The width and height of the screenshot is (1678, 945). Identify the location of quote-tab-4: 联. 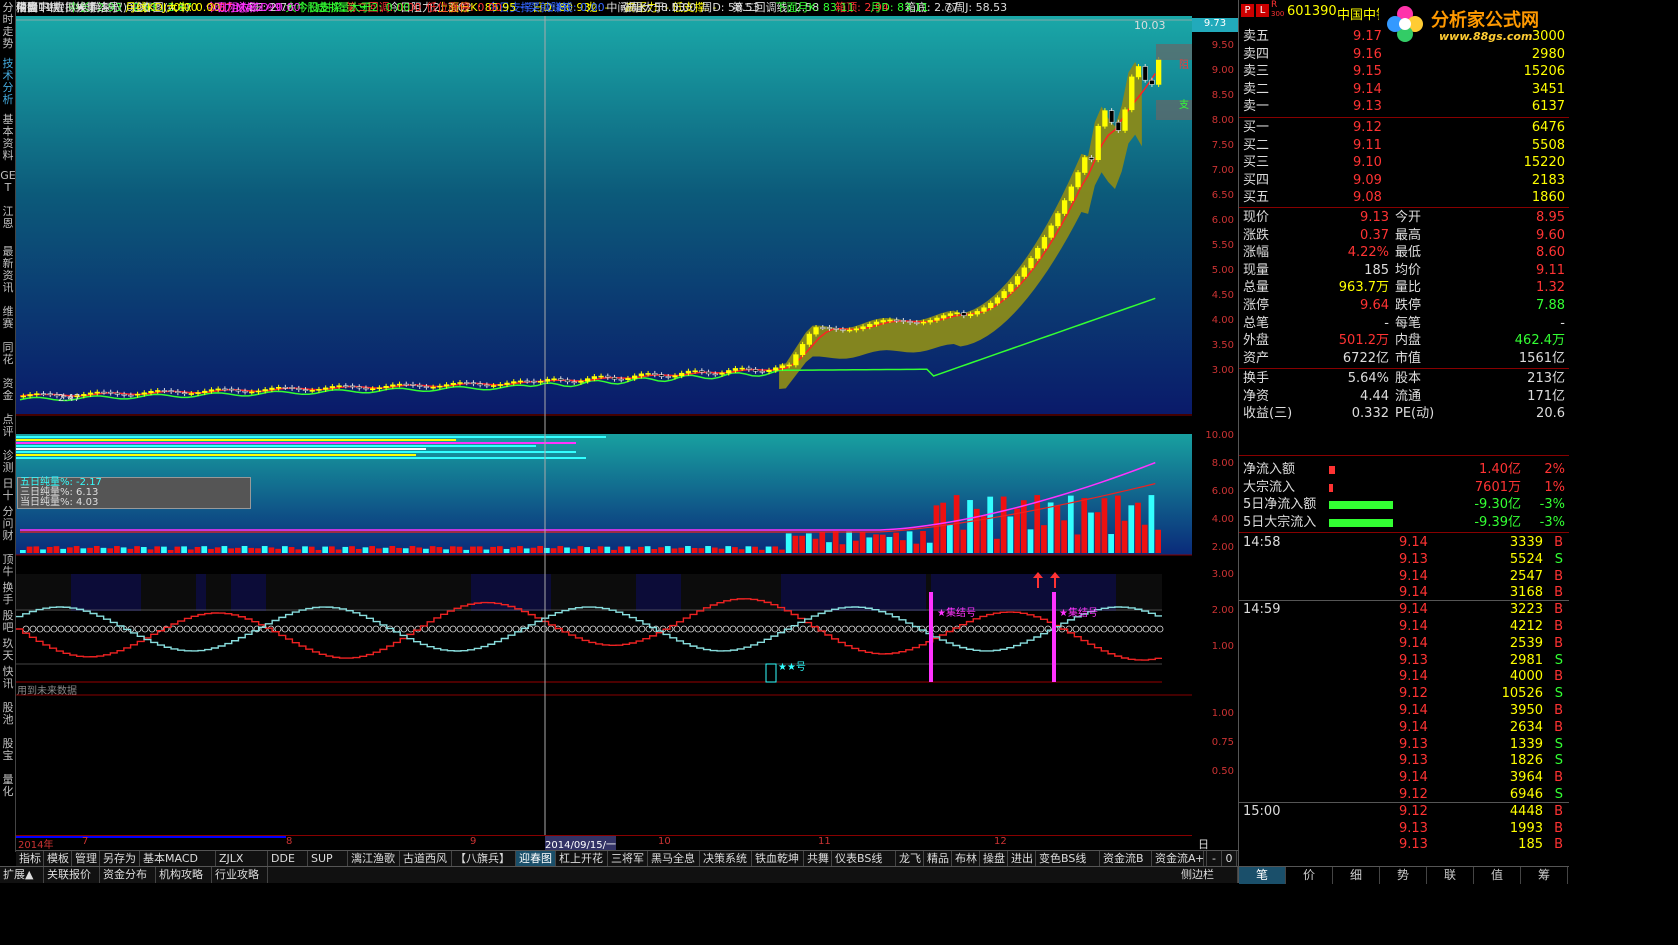
(1450, 875).